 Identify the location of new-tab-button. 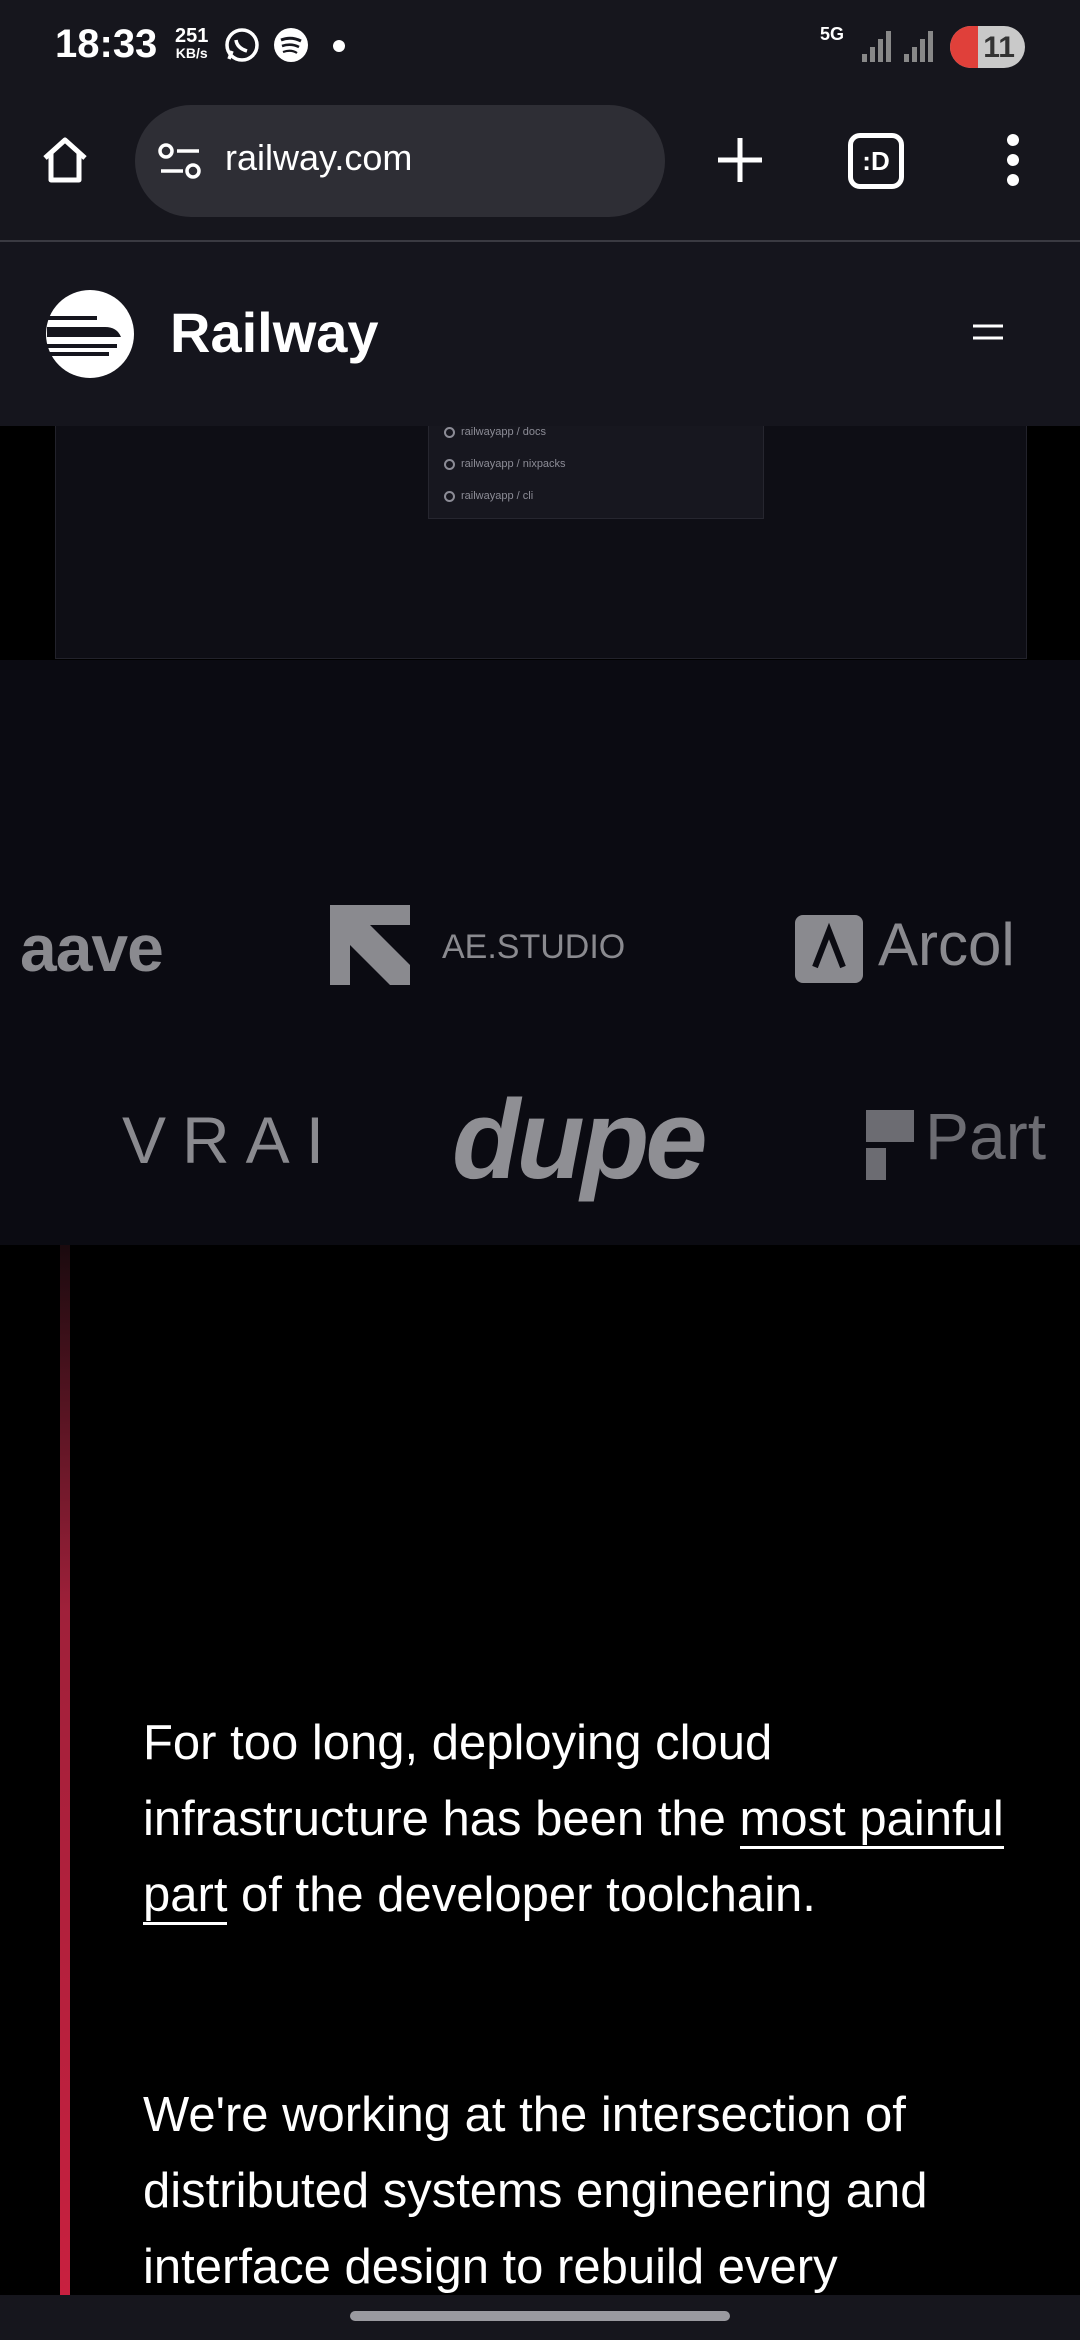
(740, 160).